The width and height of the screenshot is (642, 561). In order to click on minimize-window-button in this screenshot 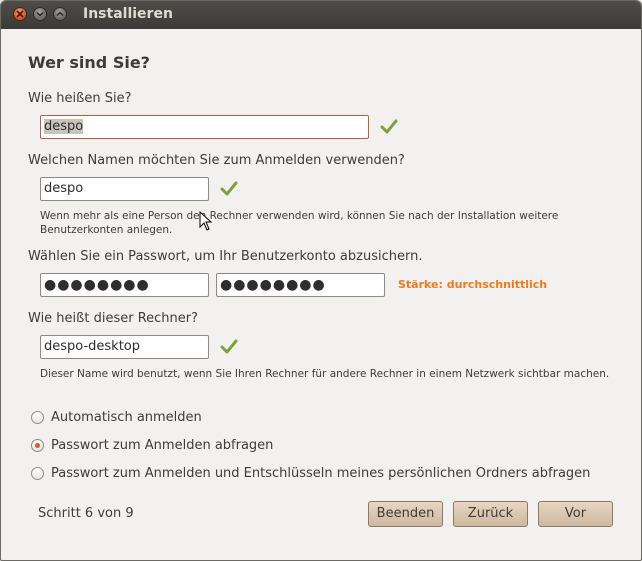, I will do `click(40, 14)`.